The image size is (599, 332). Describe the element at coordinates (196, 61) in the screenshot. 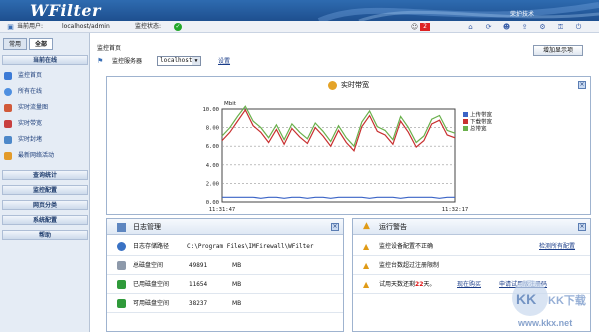

I see `chevron-down-icon: ▼` at that location.